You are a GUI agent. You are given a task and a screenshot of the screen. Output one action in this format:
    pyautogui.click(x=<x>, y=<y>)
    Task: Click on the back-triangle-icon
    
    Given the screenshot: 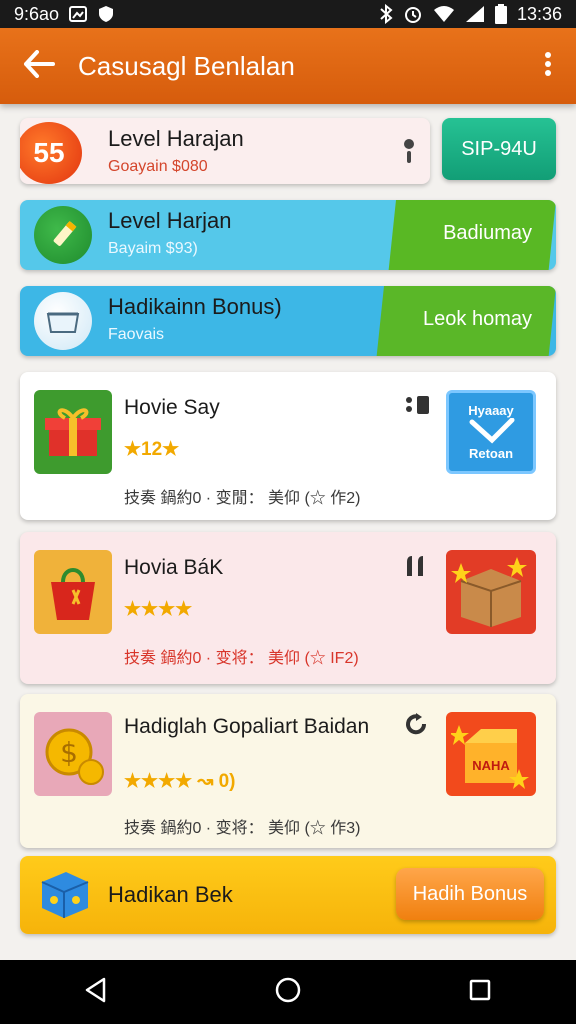 What is the action you would take?
    pyautogui.click(x=96, y=992)
    